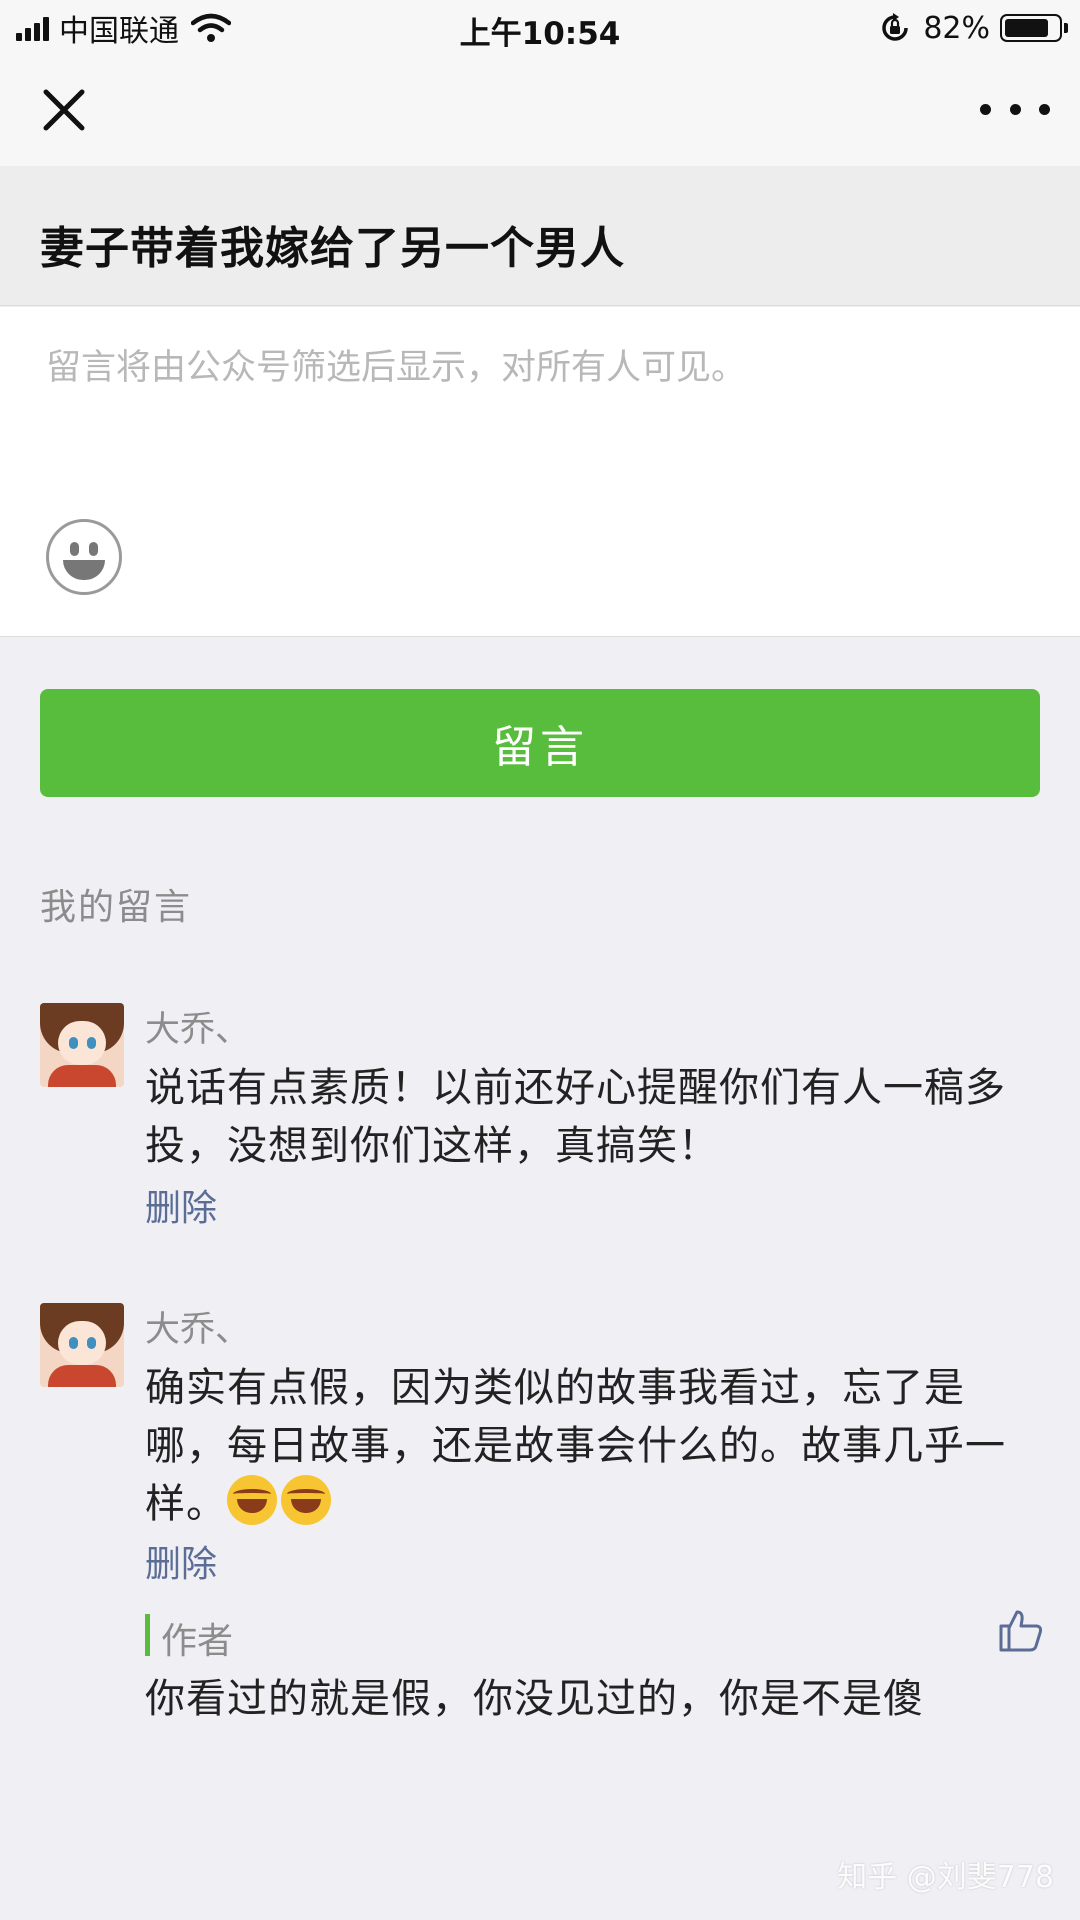 The image size is (1080, 1920). I want to click on more-icon, so click(1015, 109).